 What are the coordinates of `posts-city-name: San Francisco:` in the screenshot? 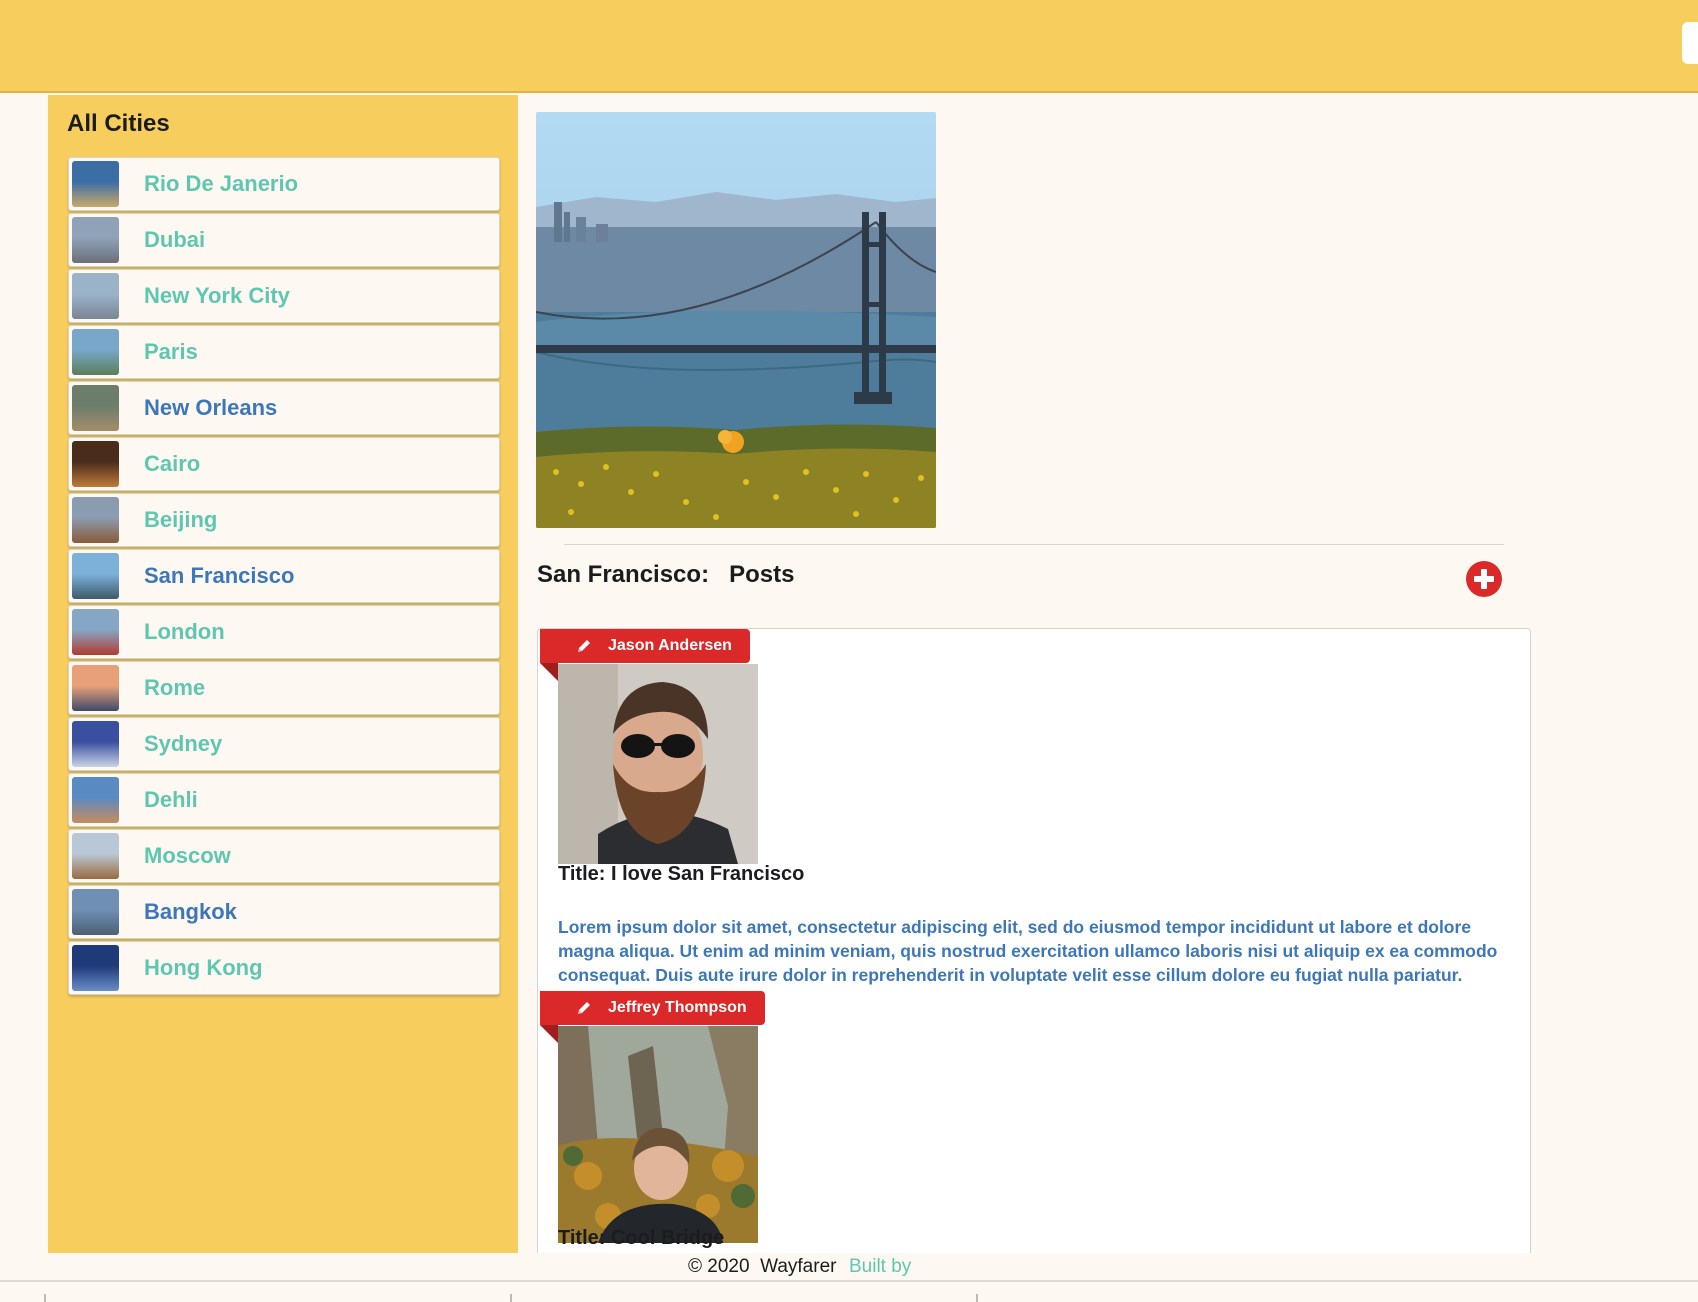 It's located at (623, 574).